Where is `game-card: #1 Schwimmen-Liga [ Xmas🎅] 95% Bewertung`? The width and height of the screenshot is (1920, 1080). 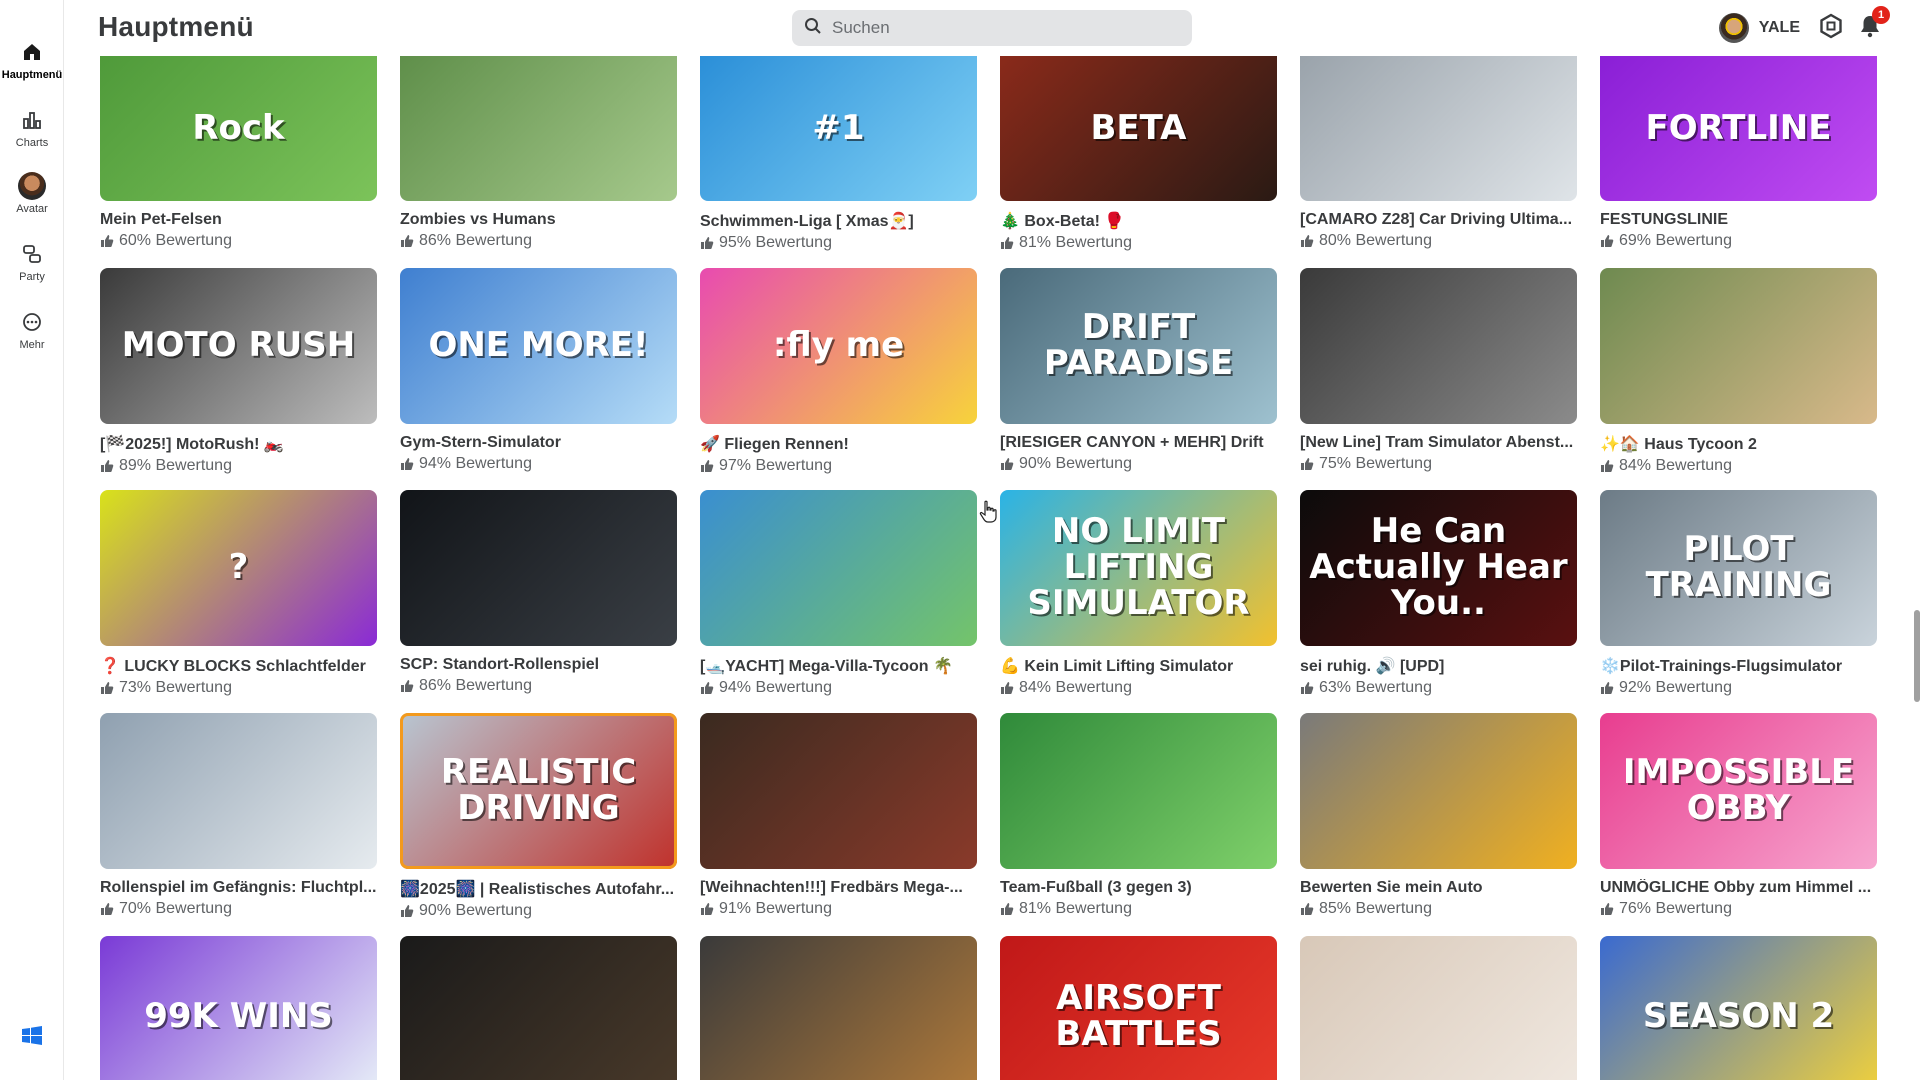 game-card: #1 Schwimmen-Liga [ Xmas🎅] 95% Bewertung is located at coordinates (840, 154).